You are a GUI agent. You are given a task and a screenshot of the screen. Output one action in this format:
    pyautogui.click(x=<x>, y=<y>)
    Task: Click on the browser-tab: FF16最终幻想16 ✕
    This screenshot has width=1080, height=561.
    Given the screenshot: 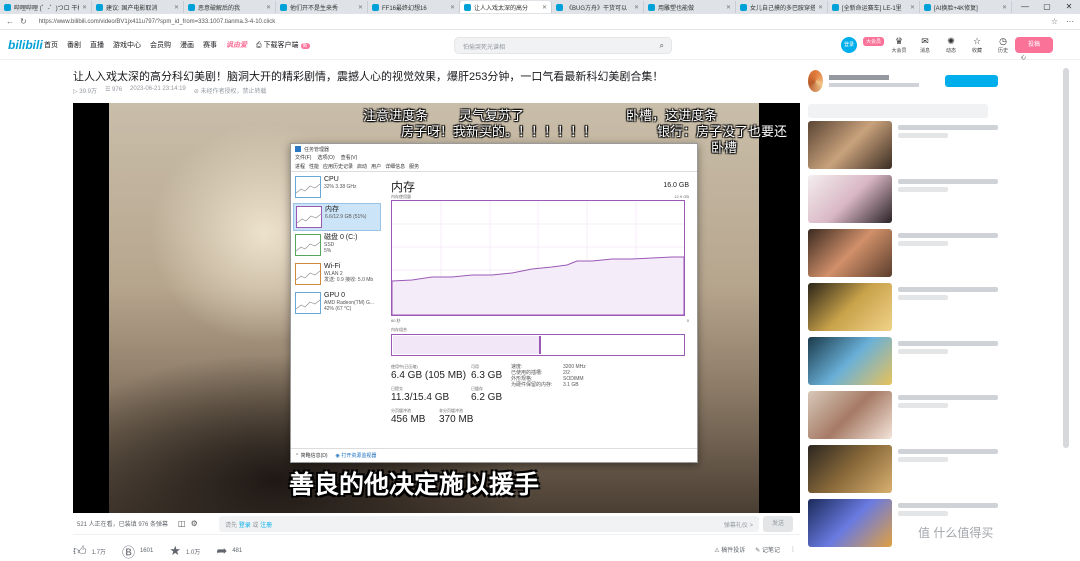 What is the action you would take?
    pyautogui.click(x=414, y=7)
    